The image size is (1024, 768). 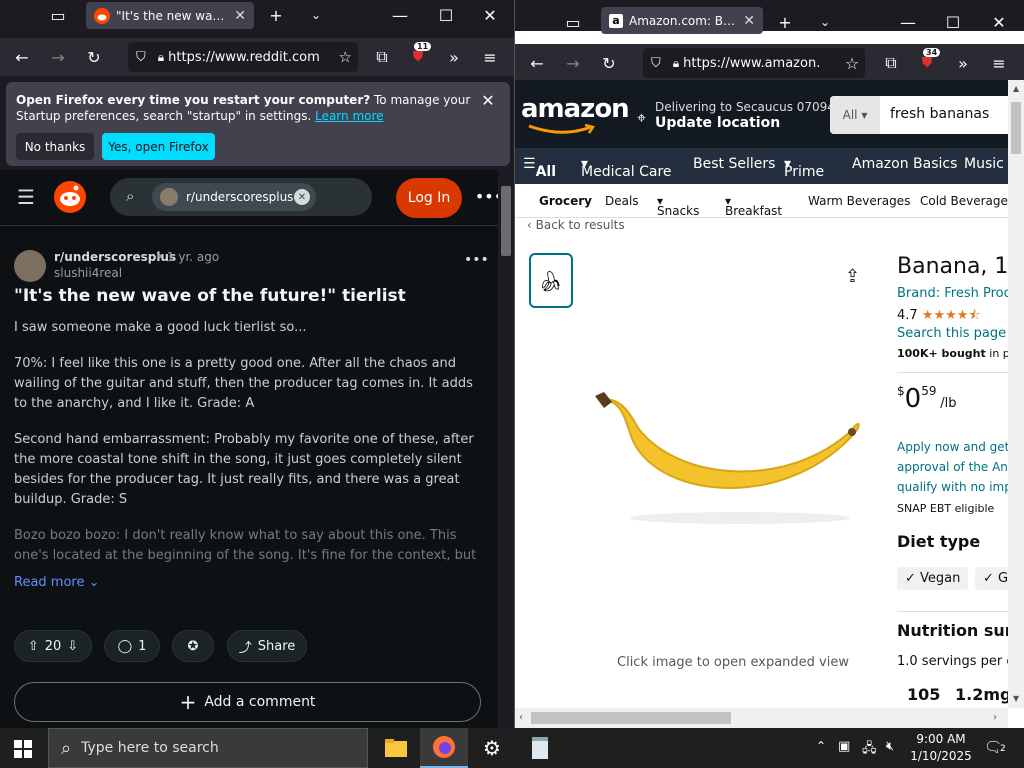 I want to click on learn-more-link: Learn more, so click(x=349, y=116).